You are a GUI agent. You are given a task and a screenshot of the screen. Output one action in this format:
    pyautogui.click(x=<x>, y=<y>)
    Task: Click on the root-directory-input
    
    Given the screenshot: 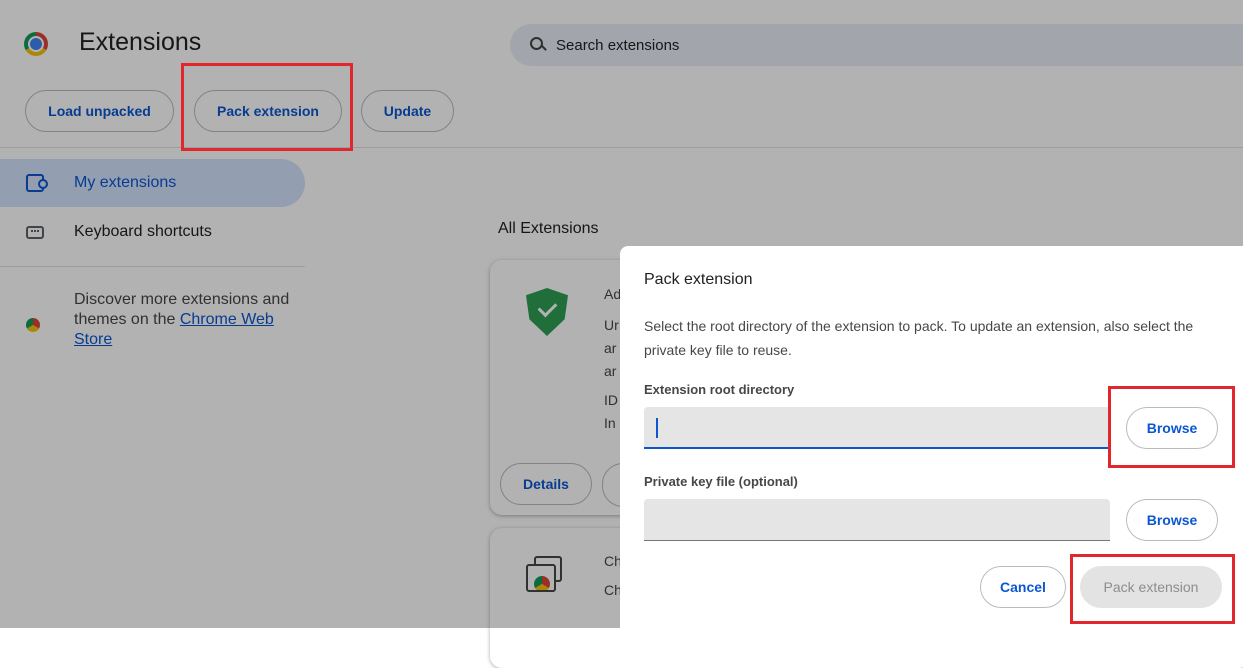 What is the action you would take?
    pyautogui.click(x=877, y=428)
    